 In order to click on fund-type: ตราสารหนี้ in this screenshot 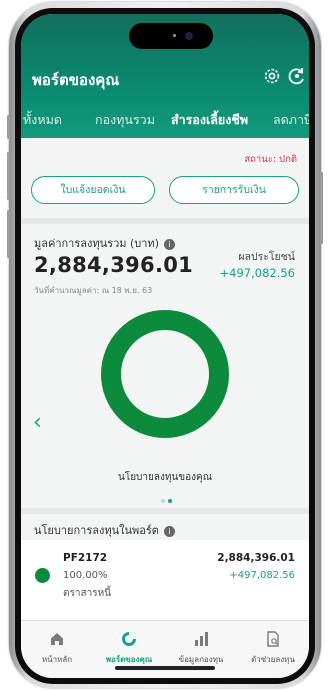, I will do `click(87, 593)`.